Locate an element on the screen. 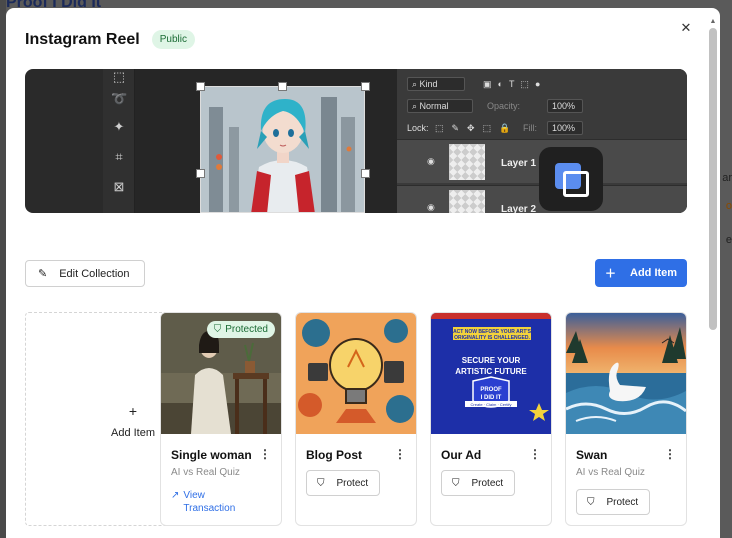 Image resolution: width=732 pixels, height=538 pixels. background-edge-text: ar is located at coordinates (727, 178).